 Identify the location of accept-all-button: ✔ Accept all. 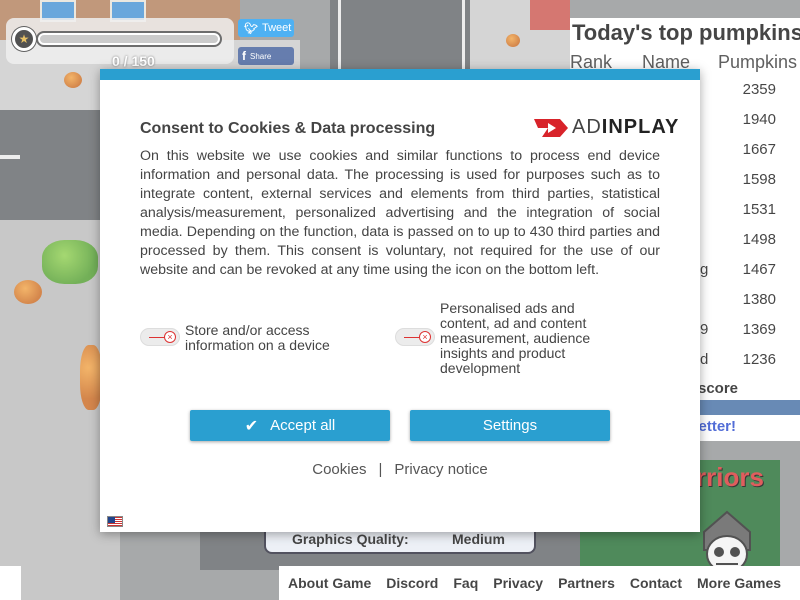
(290, 425).